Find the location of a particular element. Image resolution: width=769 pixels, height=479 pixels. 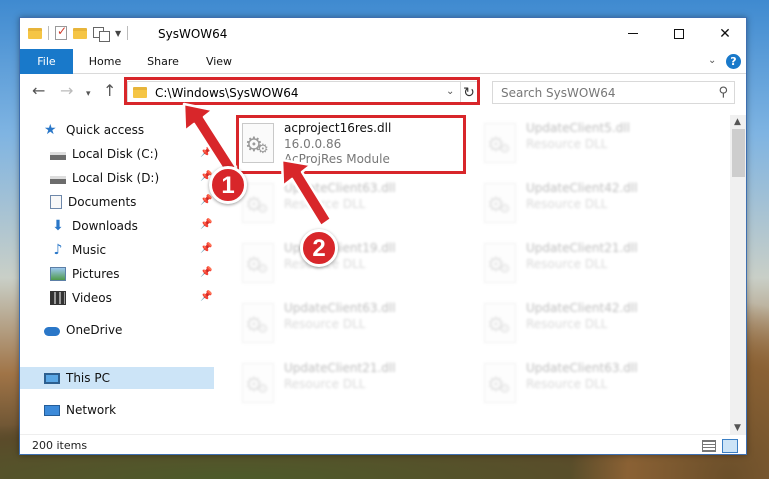

maximize-icon is located at coordinates (679, 33).